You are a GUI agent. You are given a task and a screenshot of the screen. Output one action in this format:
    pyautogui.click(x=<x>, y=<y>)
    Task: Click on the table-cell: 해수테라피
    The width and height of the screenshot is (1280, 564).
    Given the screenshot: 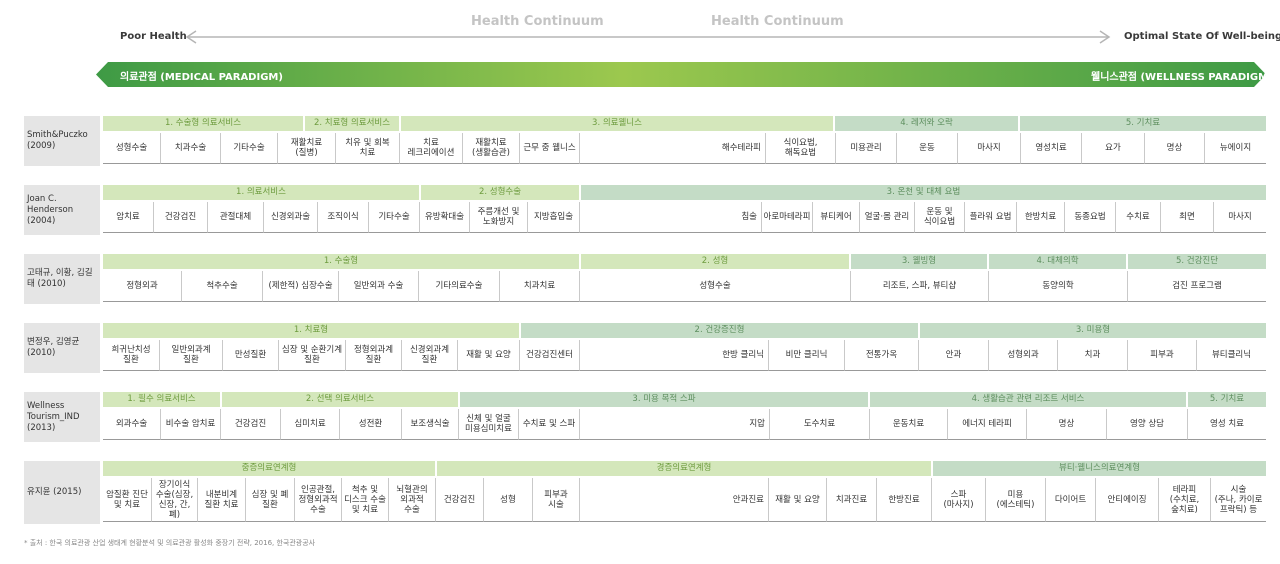 What is the action you would take?
    pyautogui.click(x=672, y=148)
    